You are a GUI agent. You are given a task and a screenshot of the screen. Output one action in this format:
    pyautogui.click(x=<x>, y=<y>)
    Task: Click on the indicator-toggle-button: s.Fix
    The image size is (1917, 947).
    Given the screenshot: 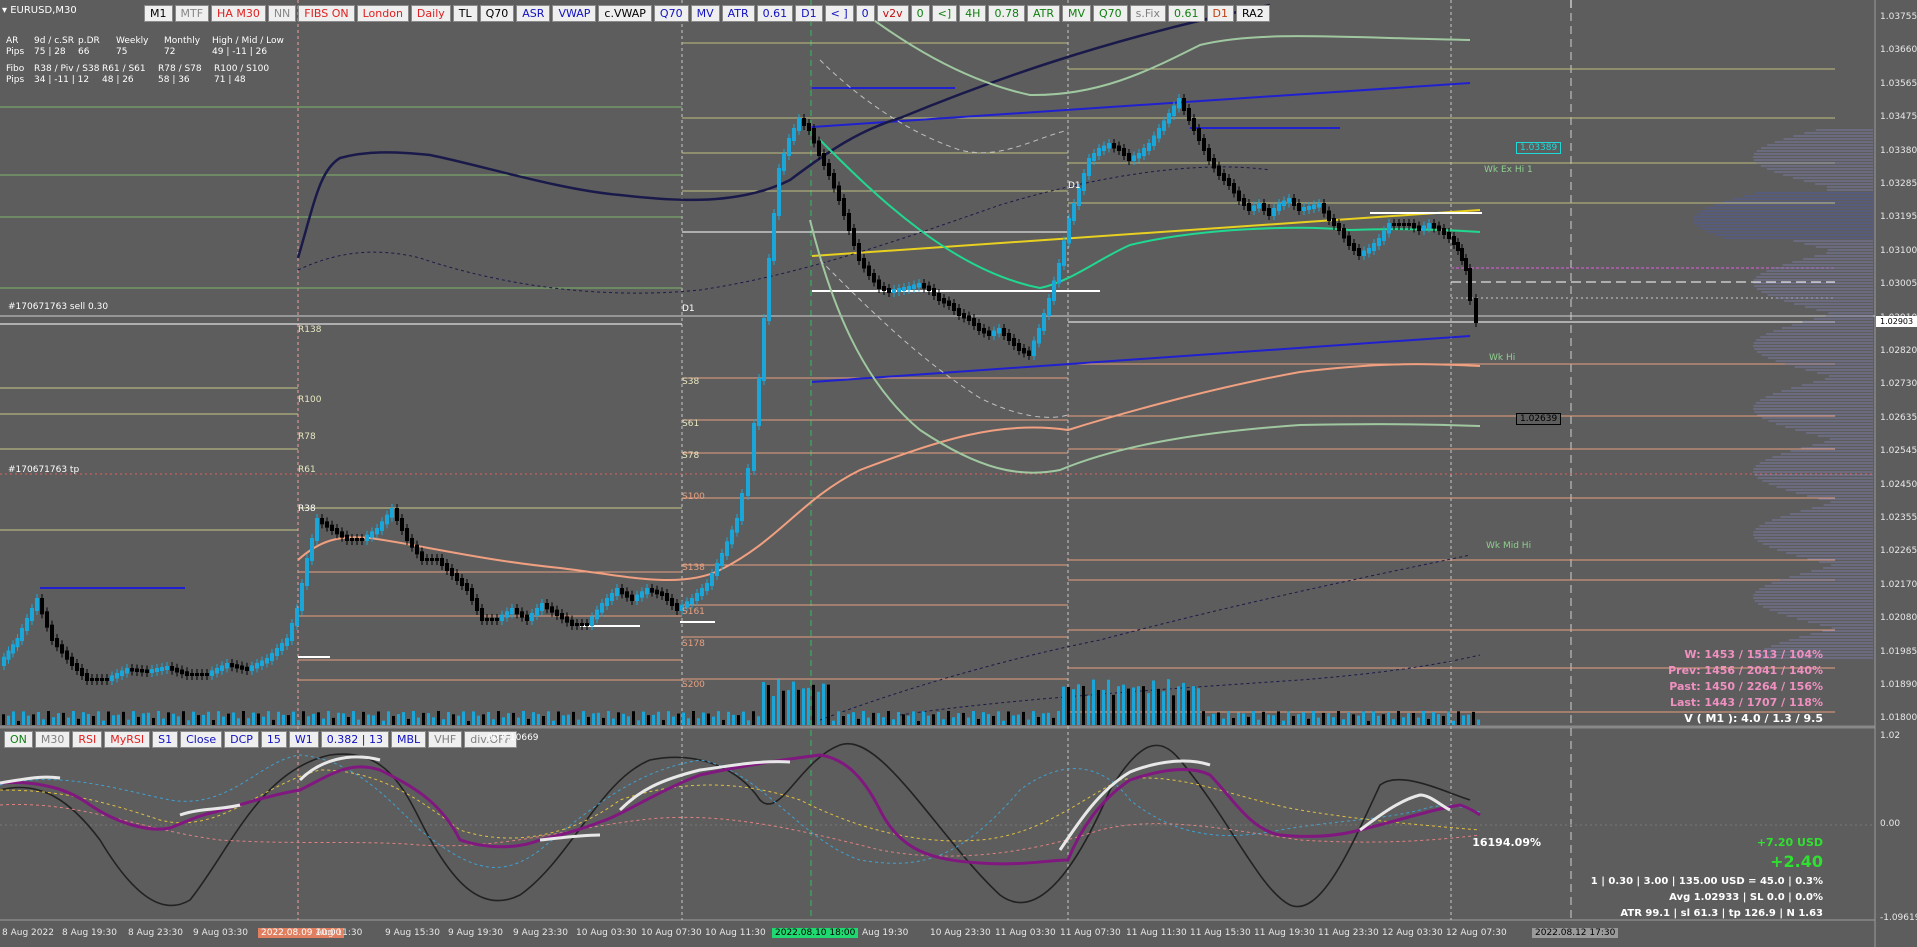 What is the action you would take?
    pyautogui.click(x=1147, y=13)
    